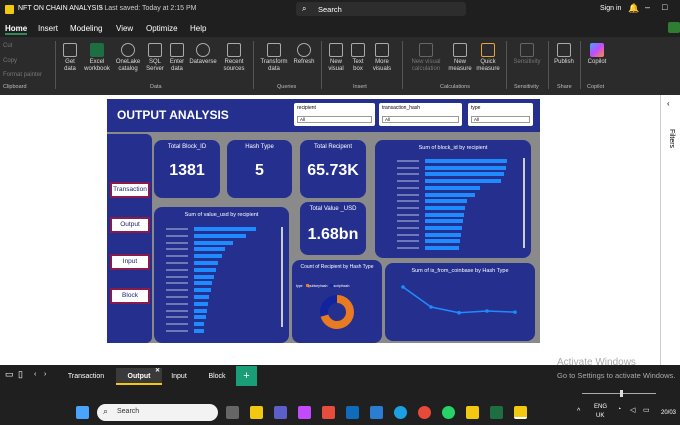 Image resolution: width=680 pixels, height=425 pixels. Describe the element at coordinates (548, 65) in the screenshot. I see `divider` at that location.